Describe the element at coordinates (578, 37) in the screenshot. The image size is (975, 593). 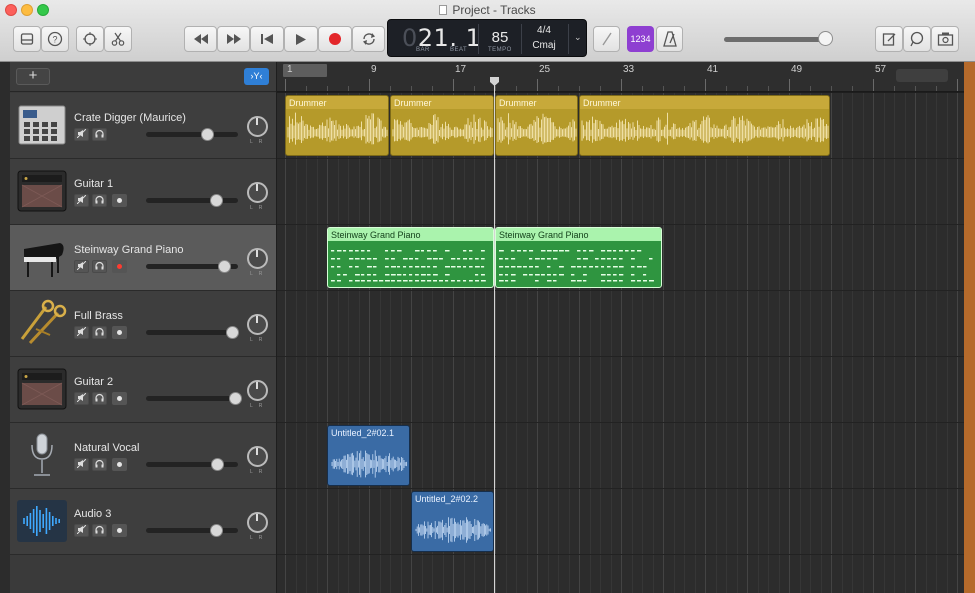
I see `lcd-mode-chevron-icon: ⌄` at that location.